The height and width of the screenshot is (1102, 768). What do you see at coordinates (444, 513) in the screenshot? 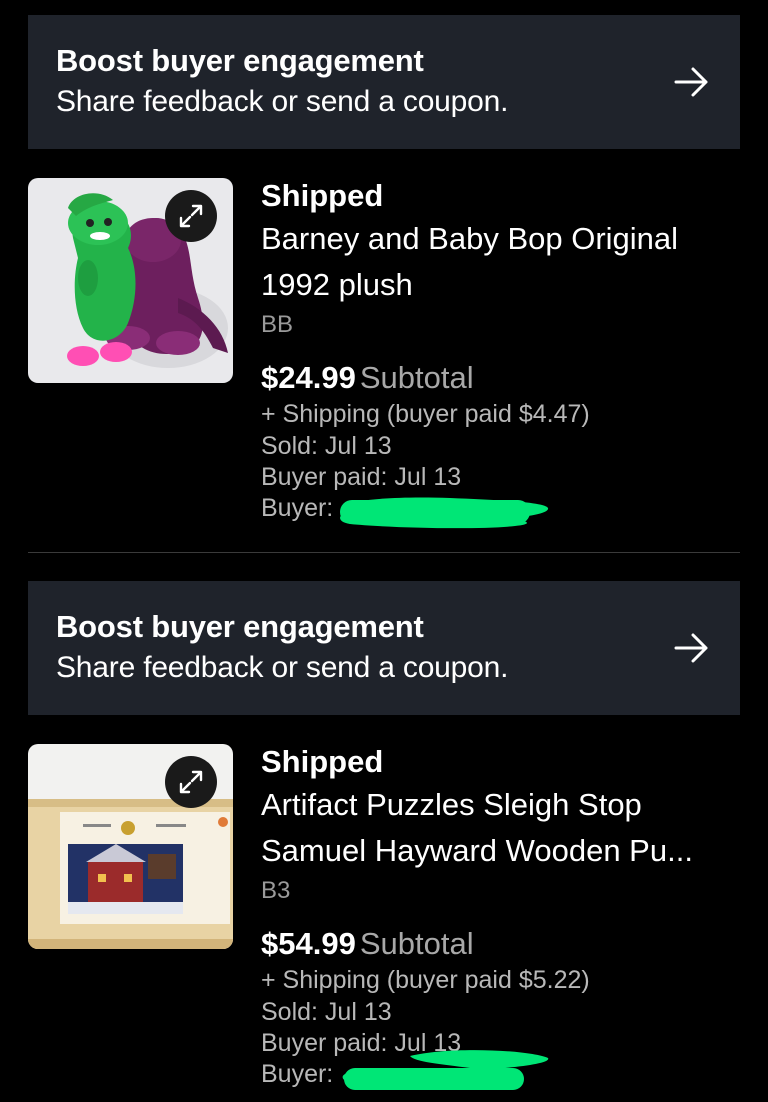
I see `redaction-scribble` at bounding box center [444, 513].